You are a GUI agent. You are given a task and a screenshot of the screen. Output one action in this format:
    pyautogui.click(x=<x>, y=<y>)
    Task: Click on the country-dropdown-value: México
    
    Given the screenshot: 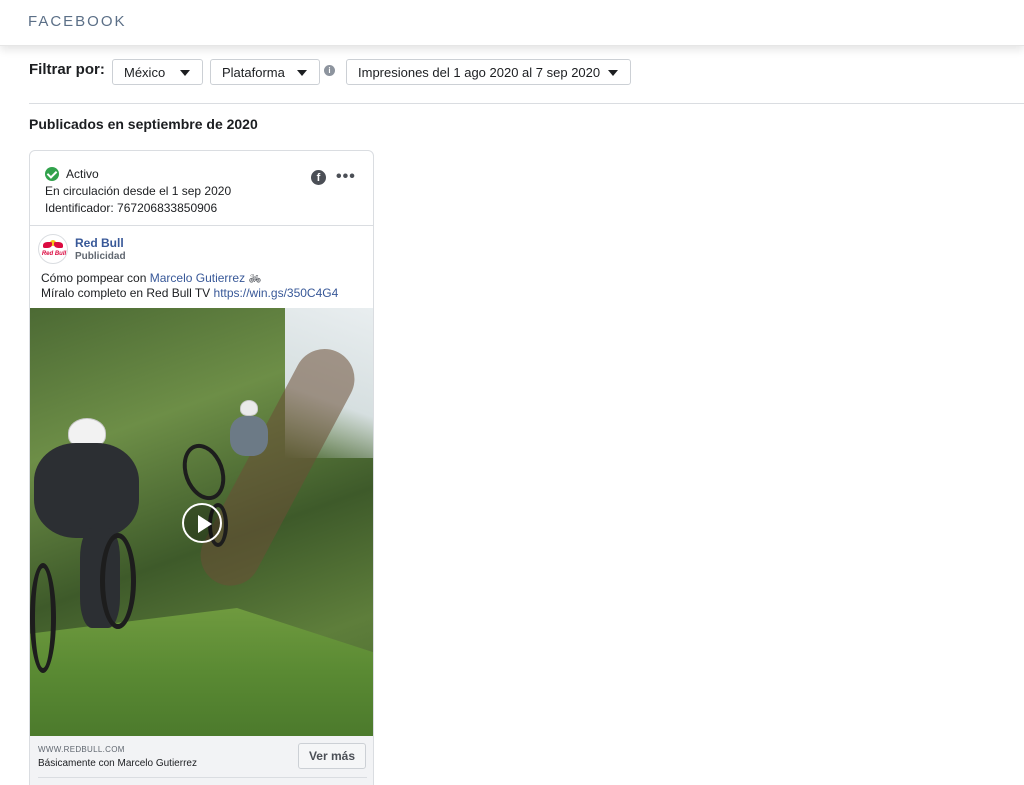 What is the action you would take?
    pyautogui.click(x=145, y=72)
    